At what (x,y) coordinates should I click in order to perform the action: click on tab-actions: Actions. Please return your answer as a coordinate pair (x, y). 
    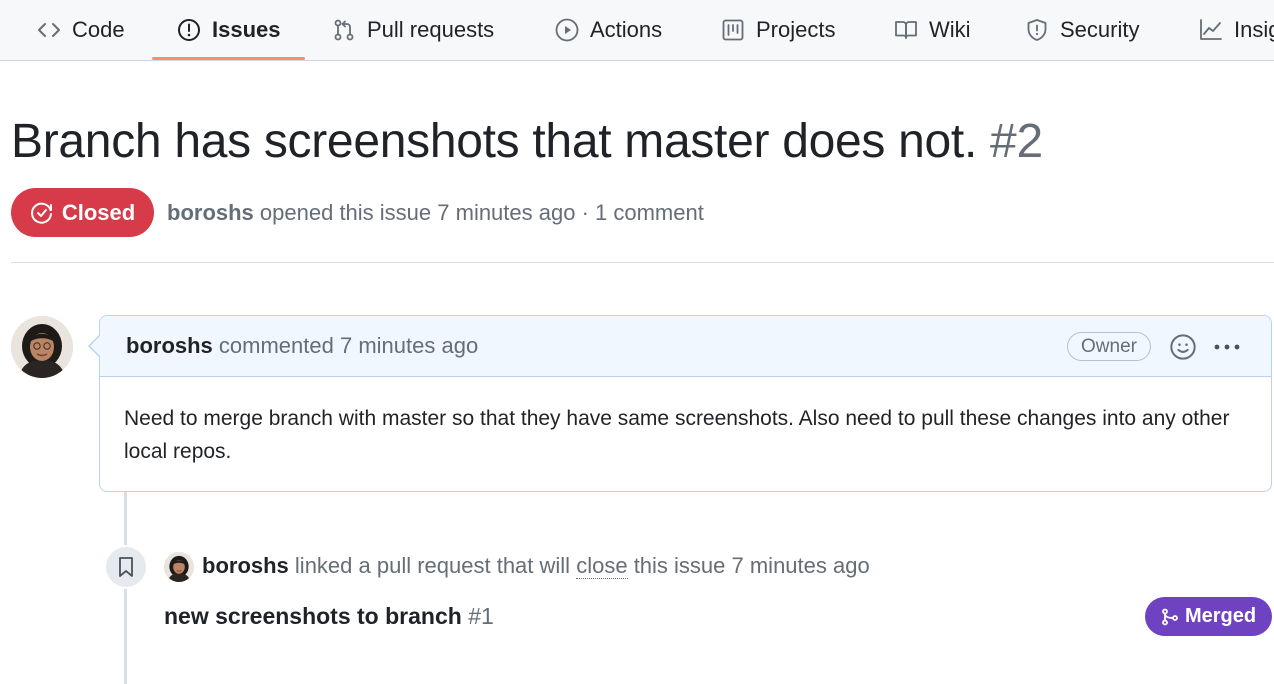
    Looking at the image, I should click on (608, 30).